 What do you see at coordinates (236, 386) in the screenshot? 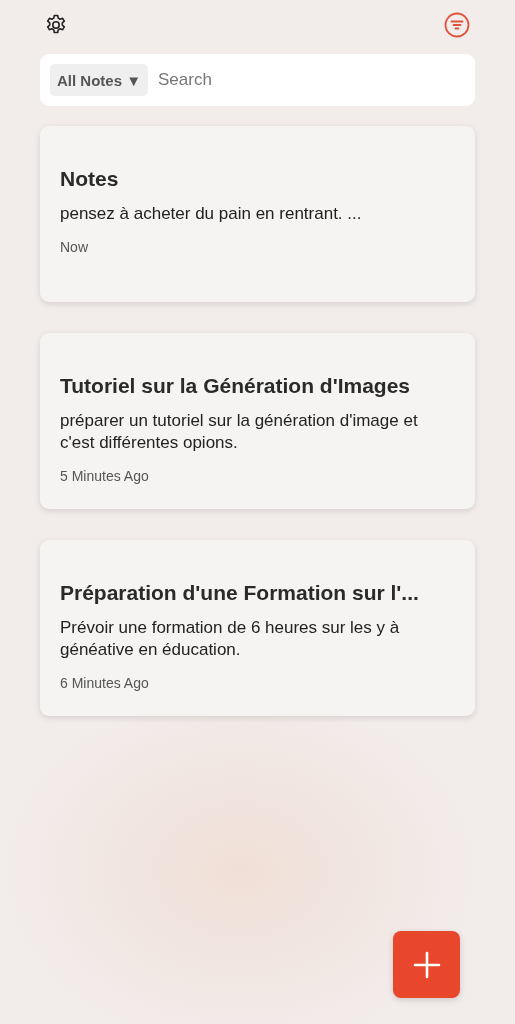
I see `note-title: Tutoriel sur la Génération d'Images` at bounding box center [236, 386].